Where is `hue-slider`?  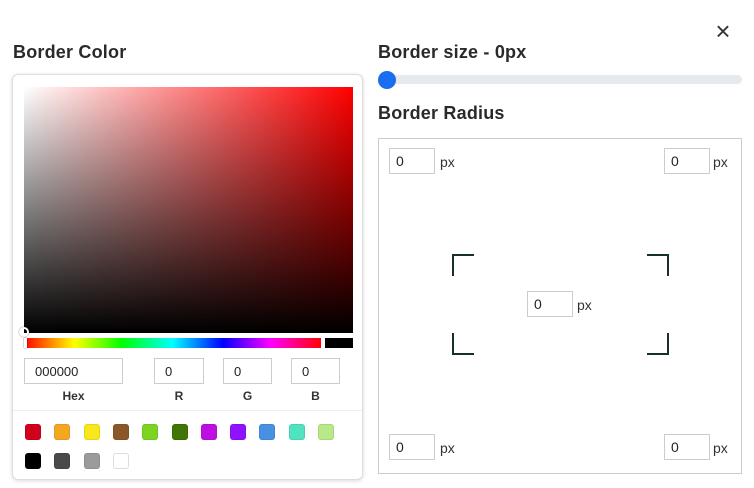
hue-slider is located at coordinates (172, 343).